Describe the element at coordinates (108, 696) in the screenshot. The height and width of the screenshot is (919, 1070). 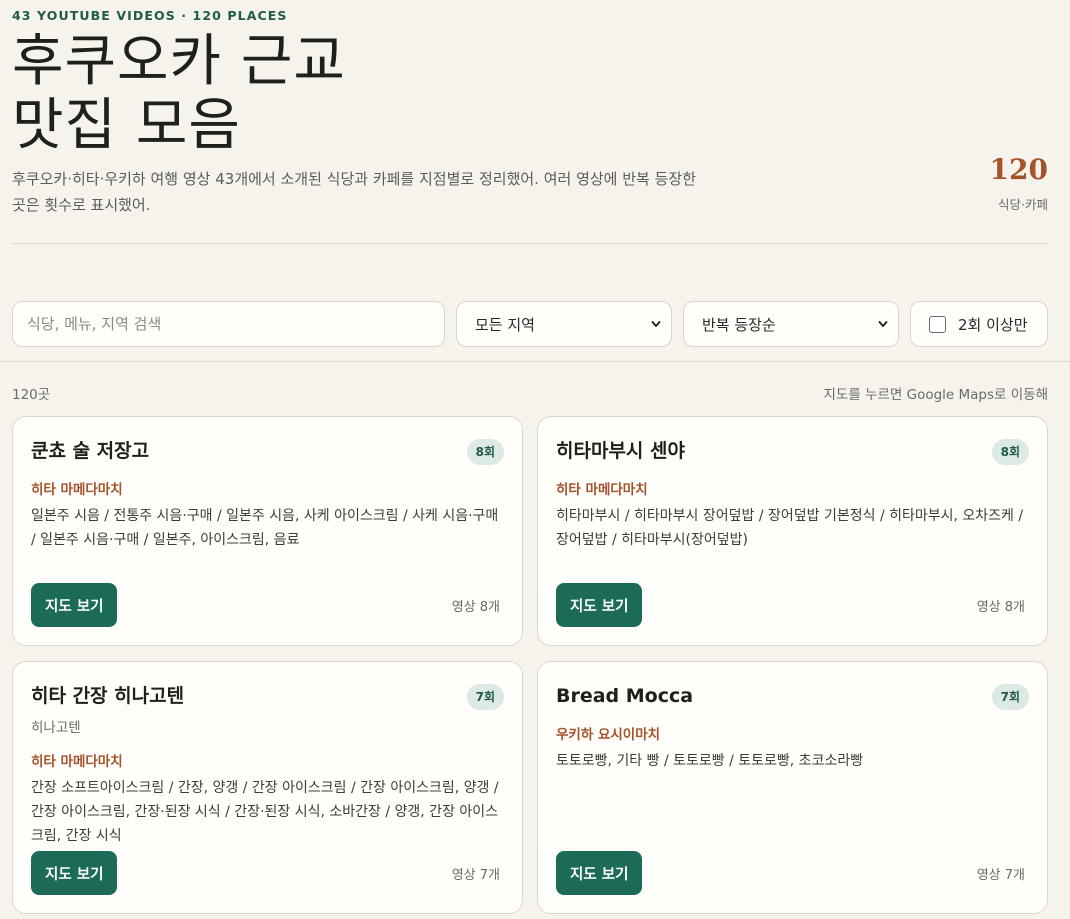
I see `place-name: 히타 간장 히나고텐` at that location.